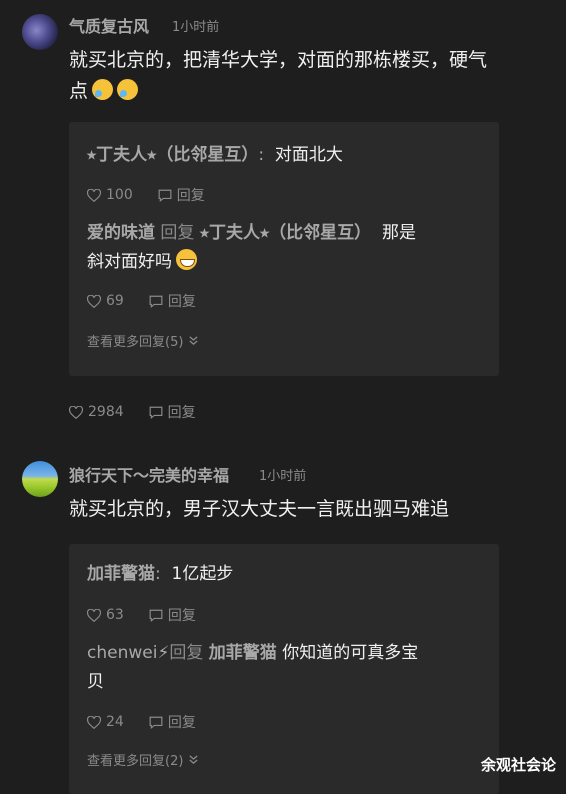 This screenshot has width=566, height=794. I want to click on like-button: 24, so click(105, 722).